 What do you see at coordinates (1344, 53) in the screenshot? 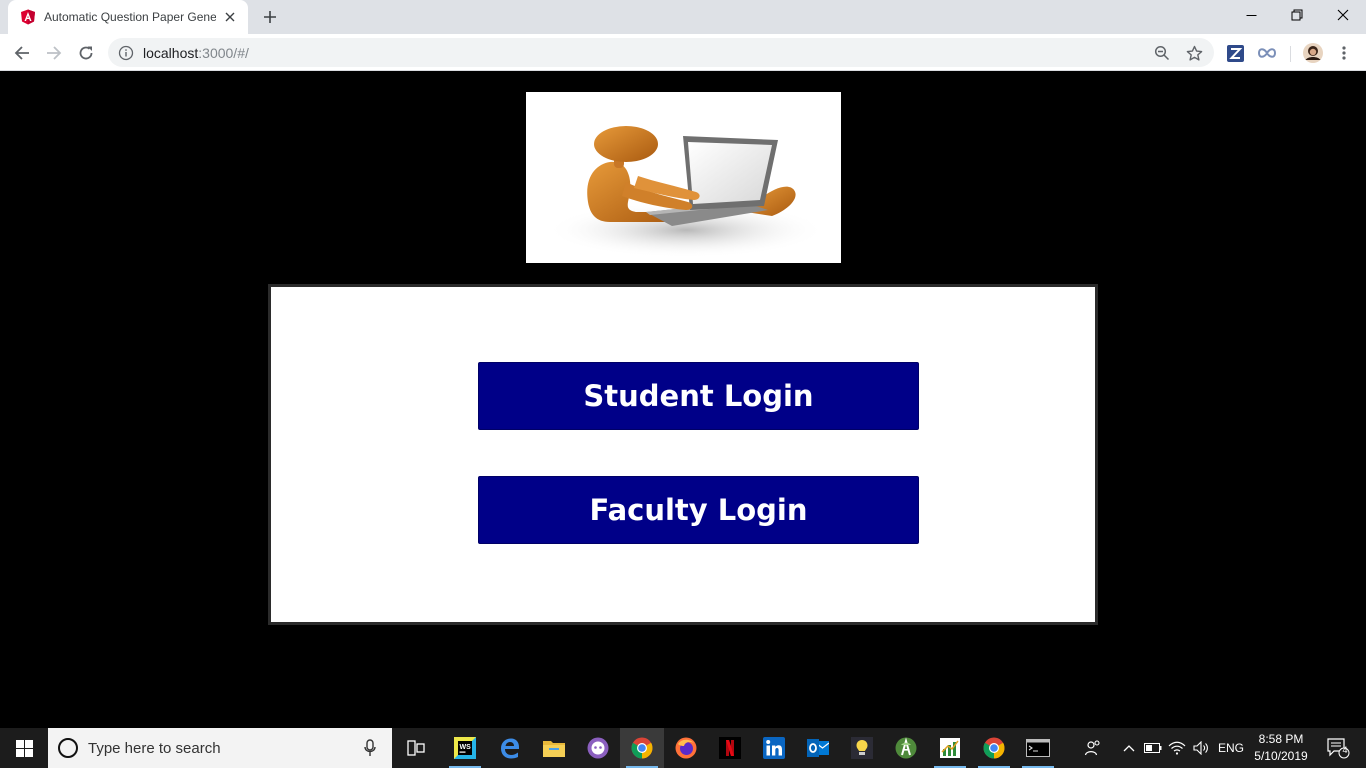
I see `browser-menu-icon` at bounding box center [1344, 53].